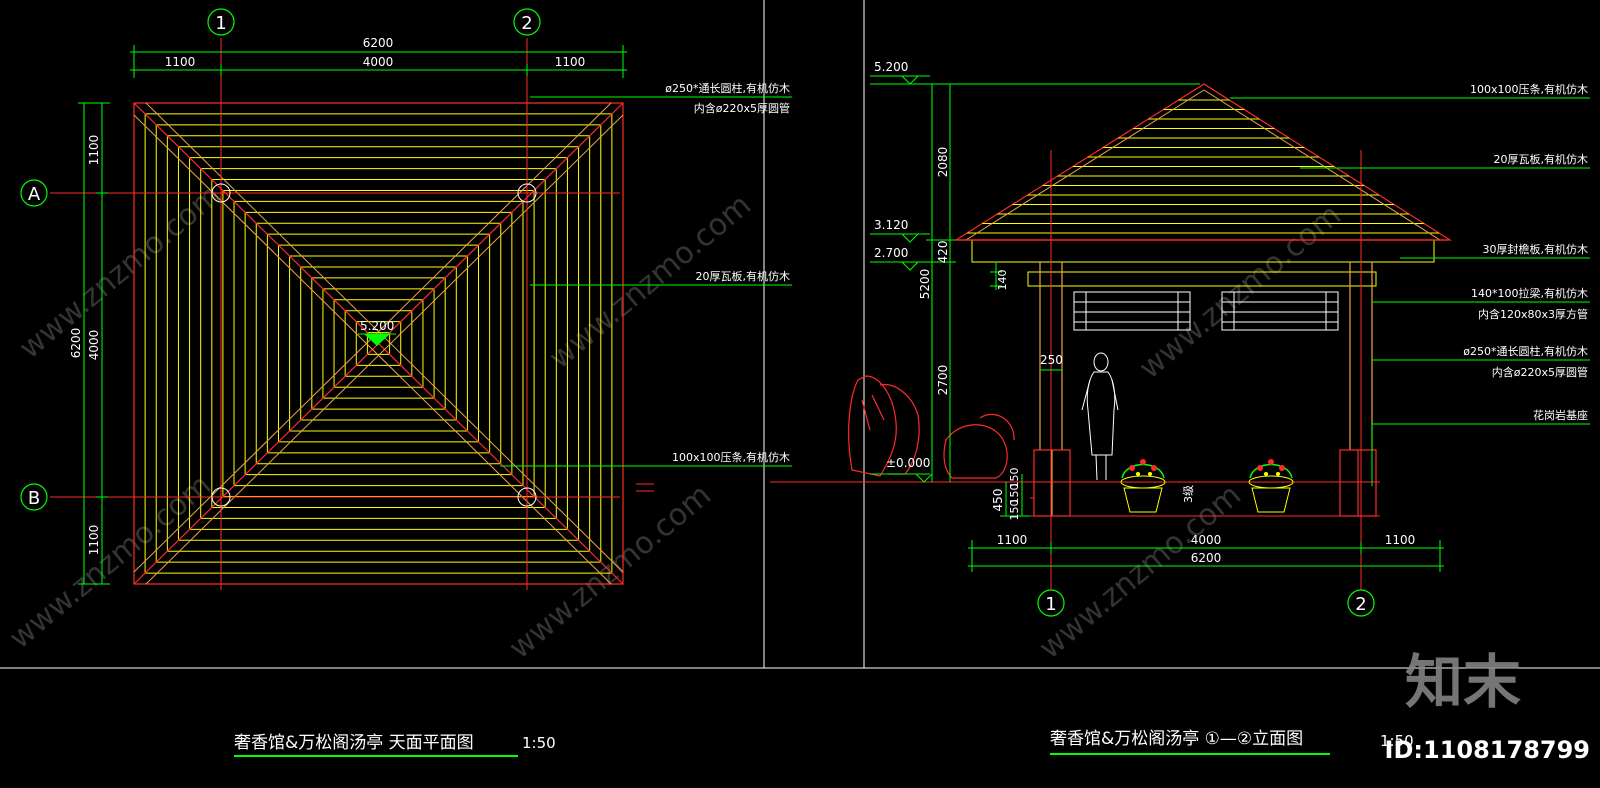 The height and width of the screenshot is (788, 1600). Describe the element at coordinates (1051, 360) in the screenshot. I see `column-width-dim: 250` at that location.